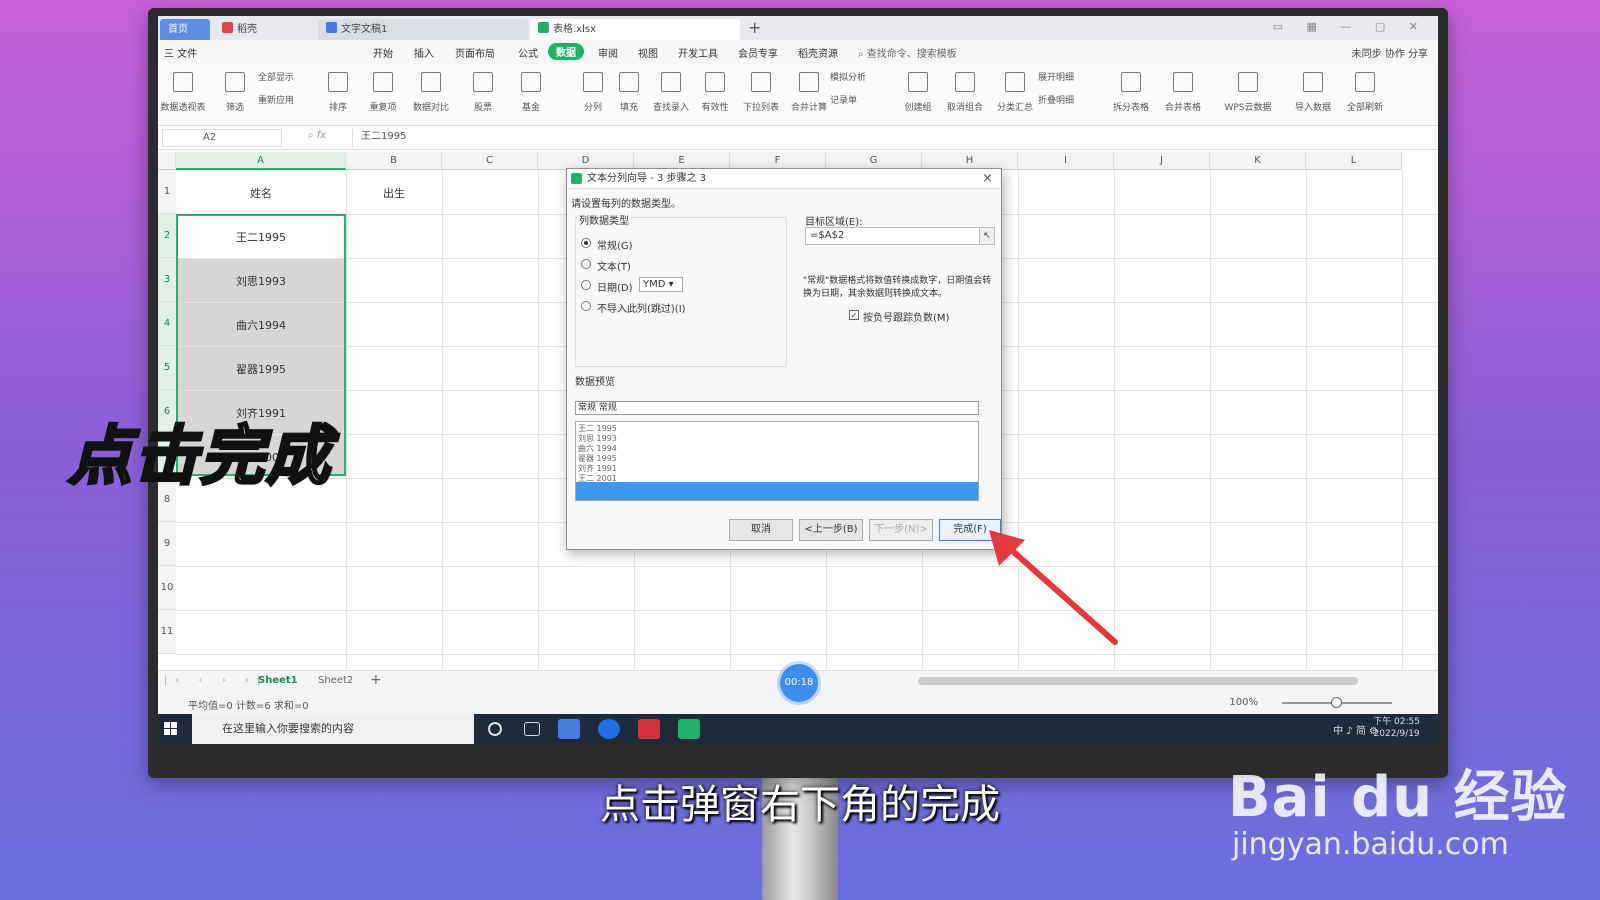 Image resolution: width=1600 pixels, height=900 pixels. Describe the element at coordinates (608, 52) in the screenshot. I see `menu-review: 审阅` at that location.